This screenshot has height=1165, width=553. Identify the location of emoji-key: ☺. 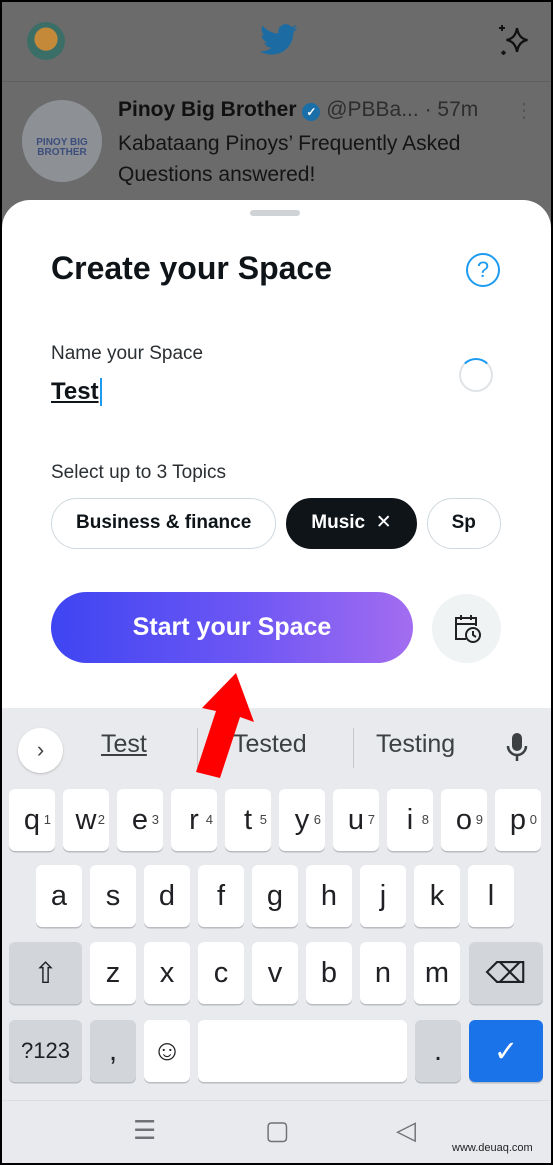
(167, 1051).